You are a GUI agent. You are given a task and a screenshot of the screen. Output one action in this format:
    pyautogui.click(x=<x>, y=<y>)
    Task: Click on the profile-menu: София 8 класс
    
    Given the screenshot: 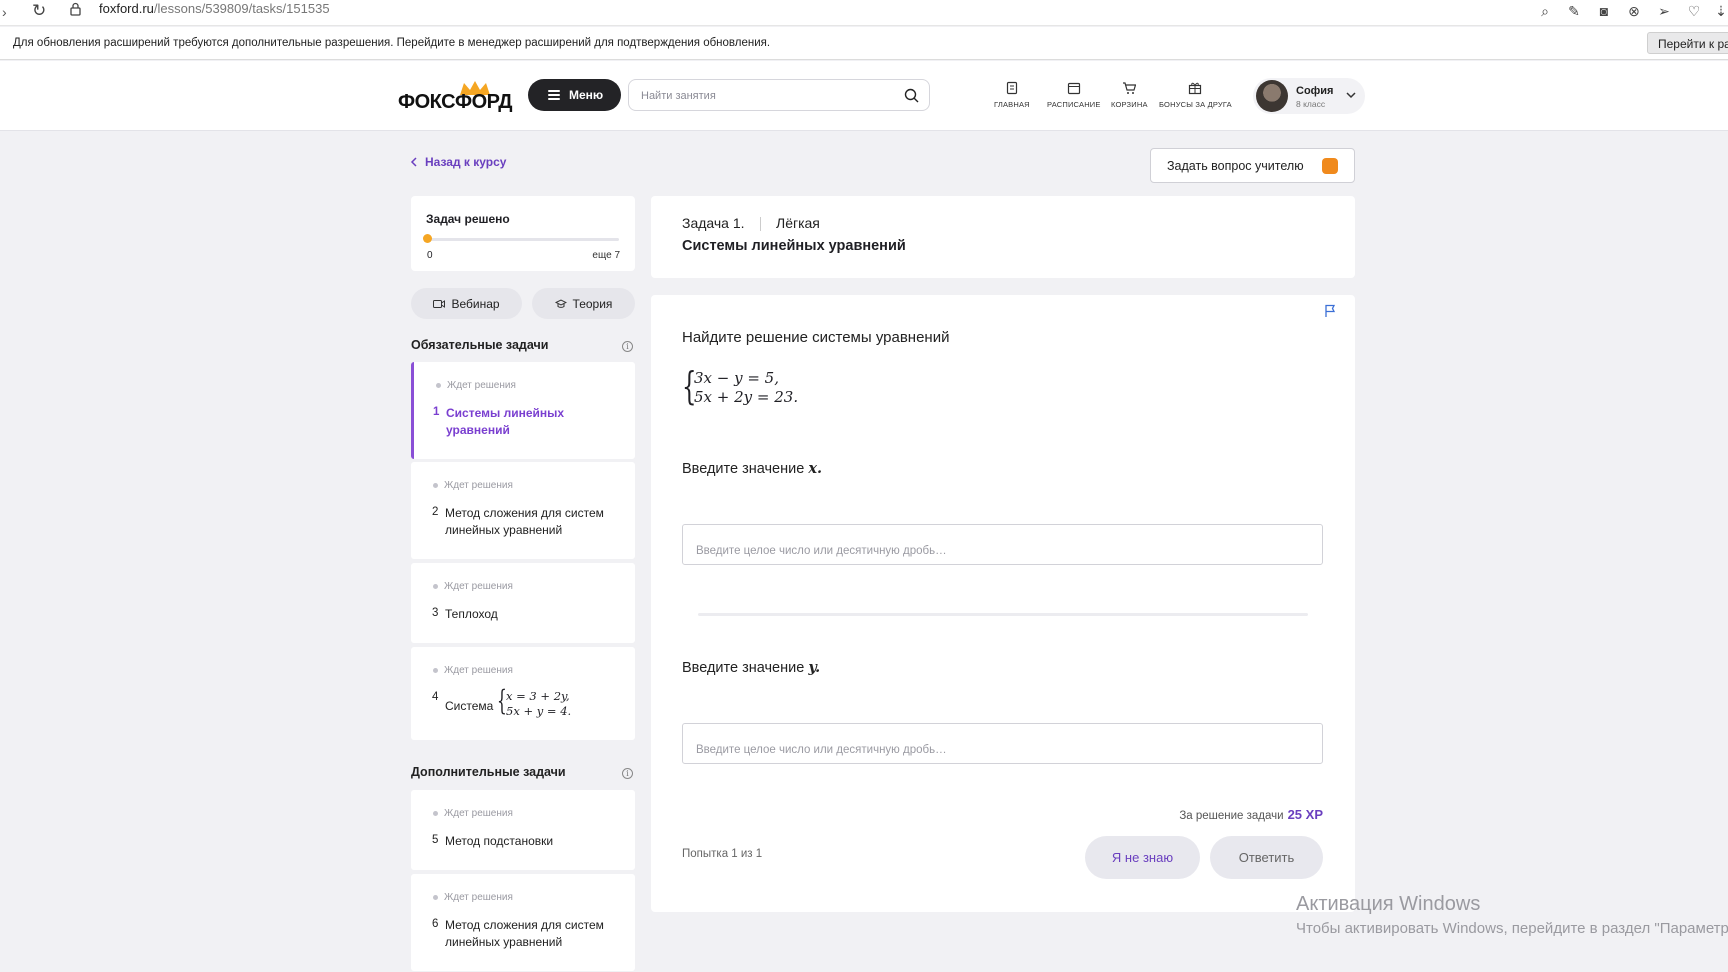 What is the action you would take?
    pyautogui.click(x=1309, y=96)
    